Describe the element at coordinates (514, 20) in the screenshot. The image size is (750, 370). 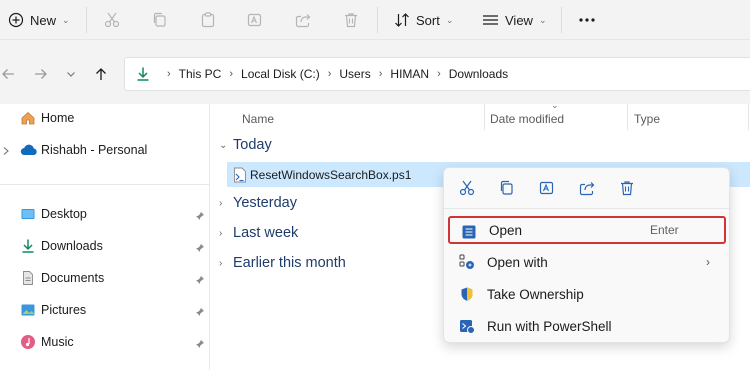
I see `view-button: View ⌄` at that location.